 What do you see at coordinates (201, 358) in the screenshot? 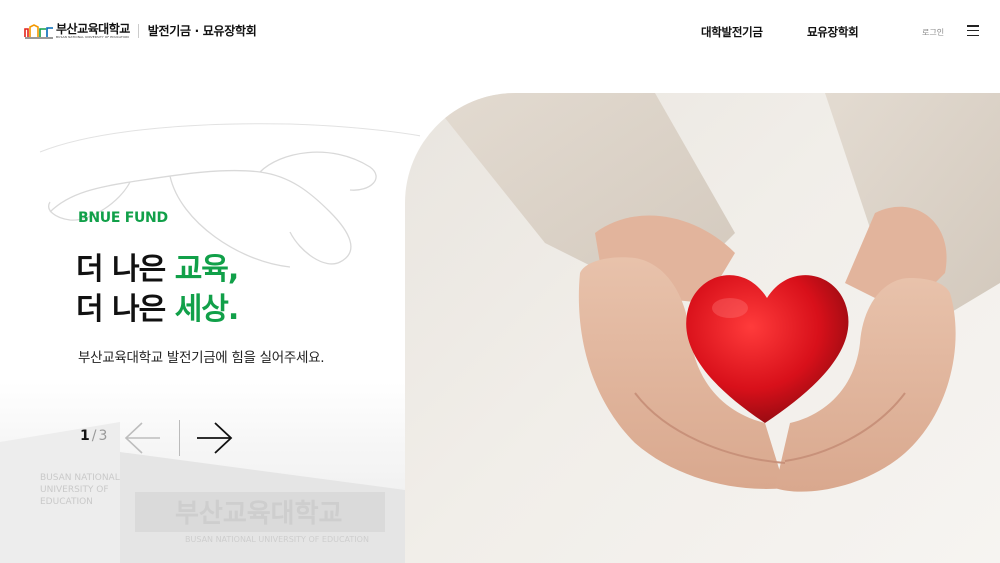
I see `hero-subline: 부산교육대학교 발전기금에 힘을 실어주세요.` at bounding box center [201, 358].